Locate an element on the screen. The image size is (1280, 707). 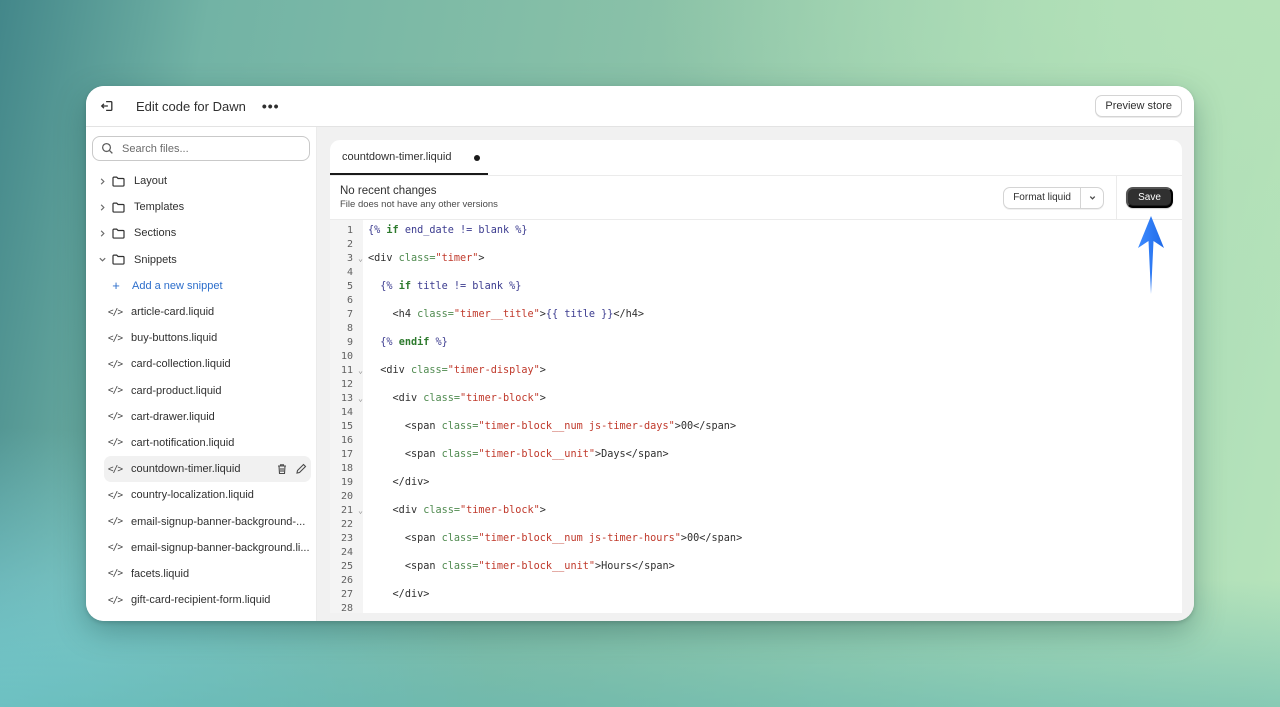
line-number: 2 is located at coordinates (349, 244).